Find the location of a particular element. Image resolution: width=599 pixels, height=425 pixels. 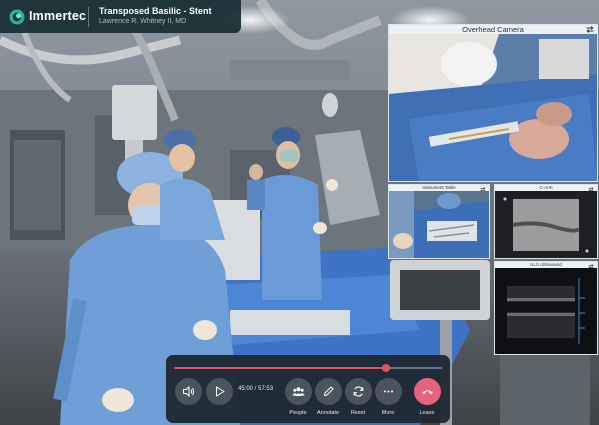

annotate-button is located at coordinates (328, 391).